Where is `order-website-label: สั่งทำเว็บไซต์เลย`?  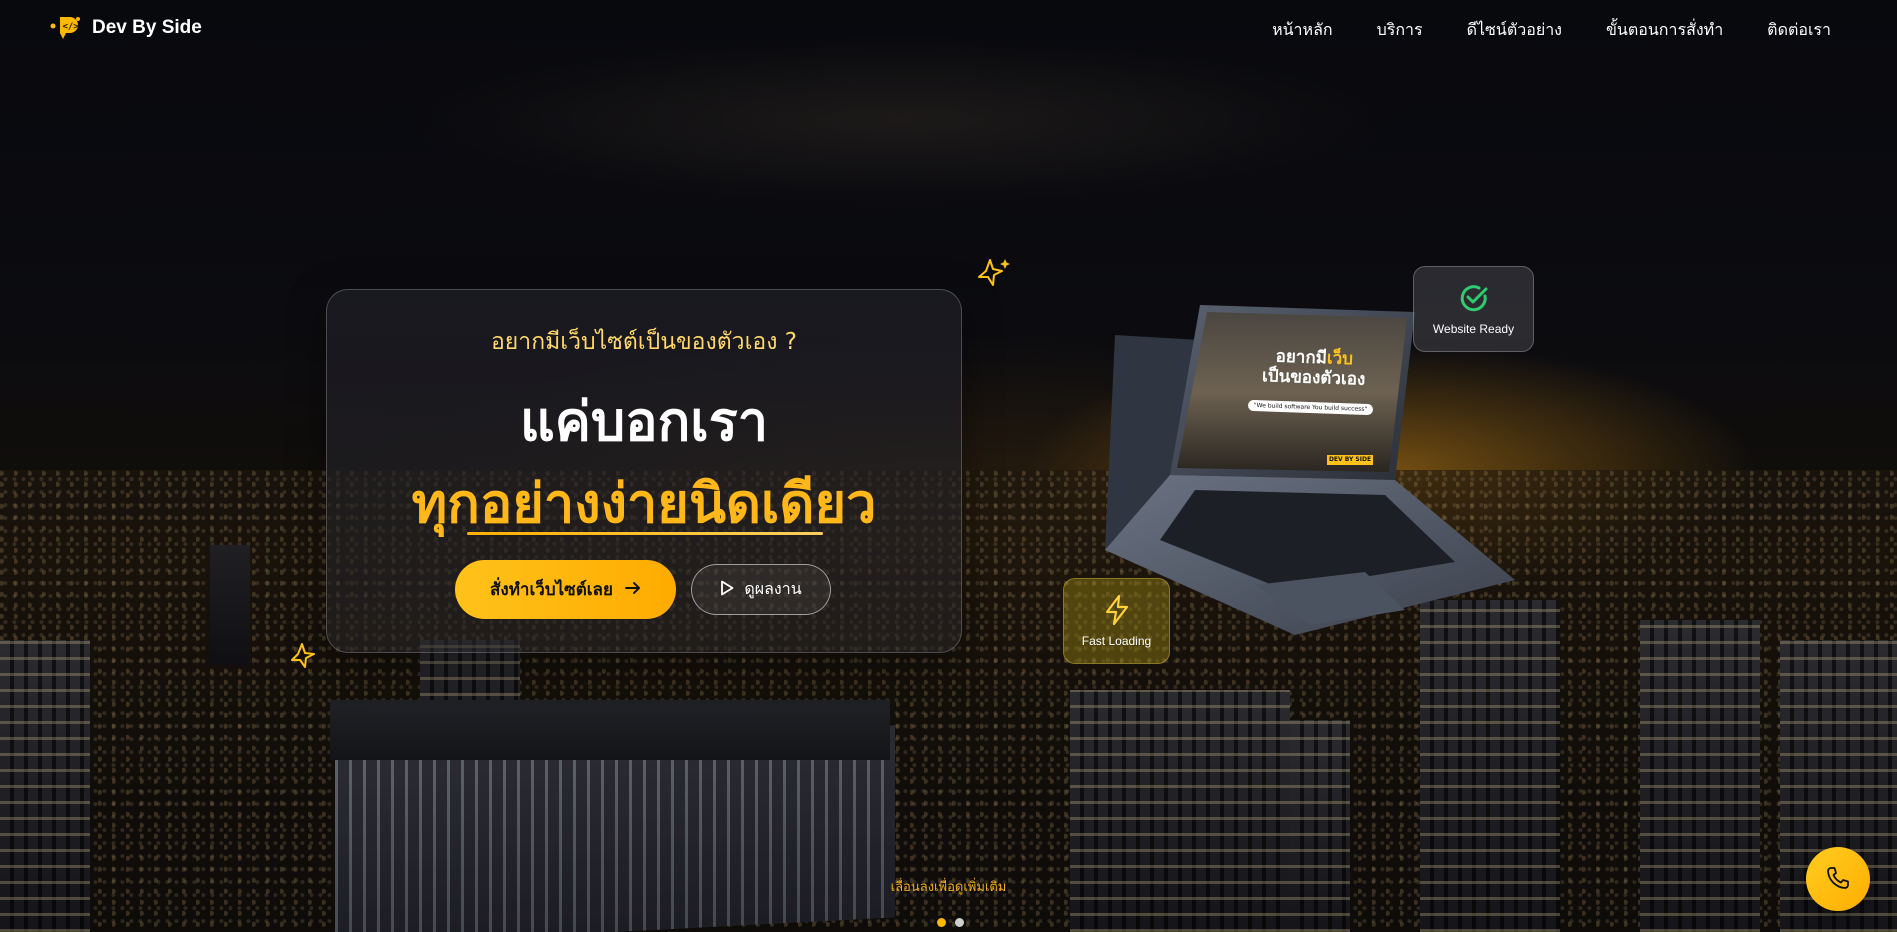
order-website-label: สั่งทำเว็บไซต์เลย is located at coordinates (551, 590).